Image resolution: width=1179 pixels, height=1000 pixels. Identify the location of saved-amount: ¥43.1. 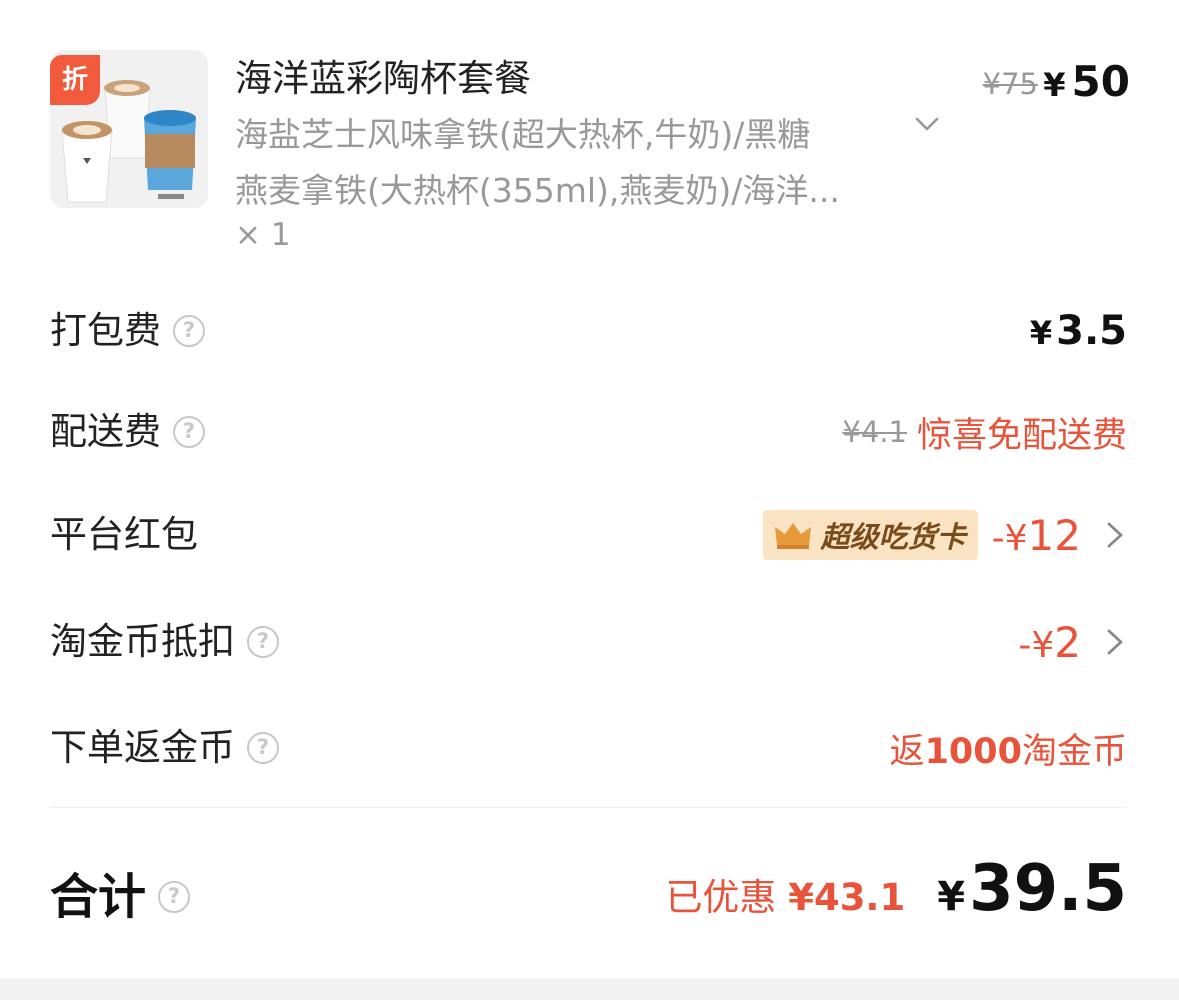
(847, 897).